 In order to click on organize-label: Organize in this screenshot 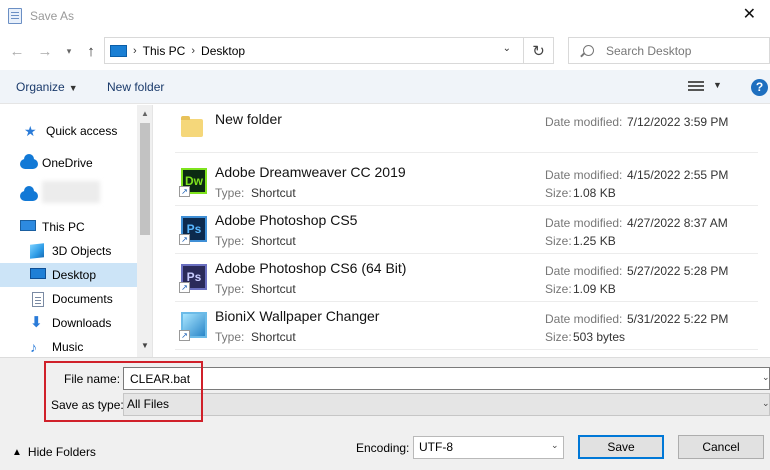, I will do `click(40, 87)`.